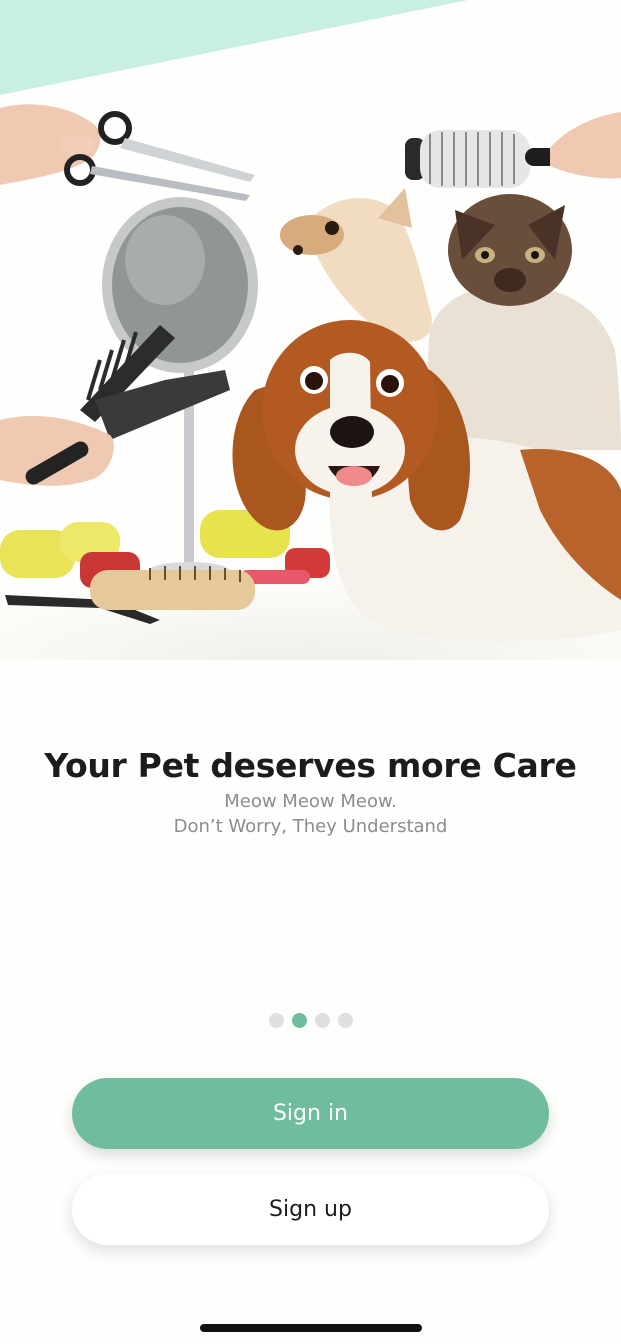  Describe the element at coordinates (299, 1020) in the screenshot. I see `page-dot-2-active` at that location.